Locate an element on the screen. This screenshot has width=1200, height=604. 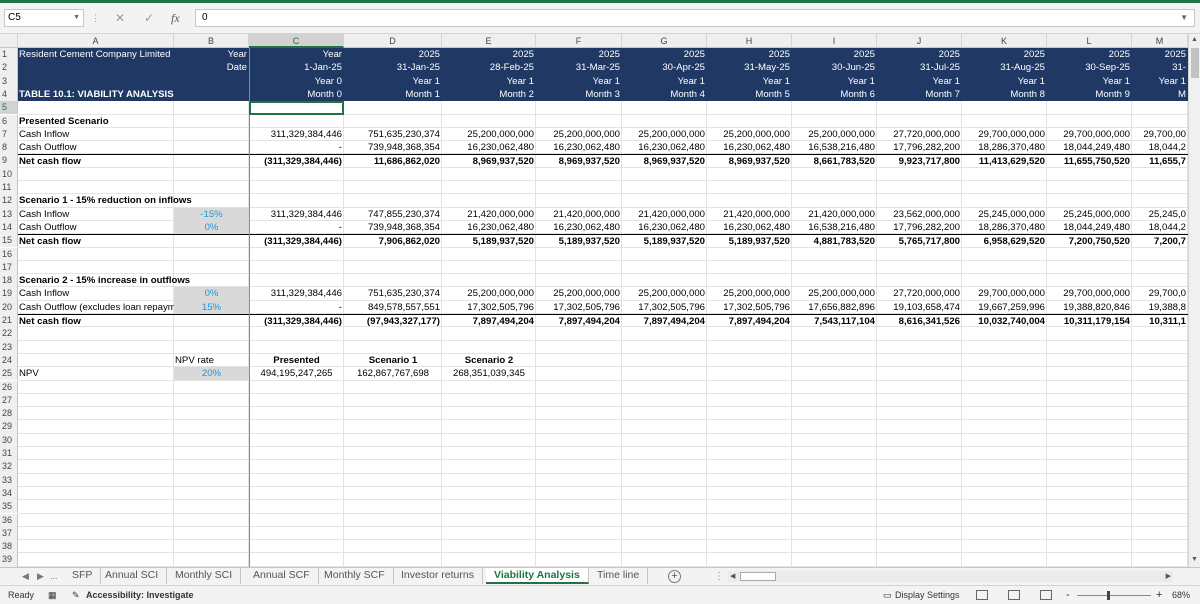
outflow-adjustment-input: 15% is located at coordinates (211, 307).